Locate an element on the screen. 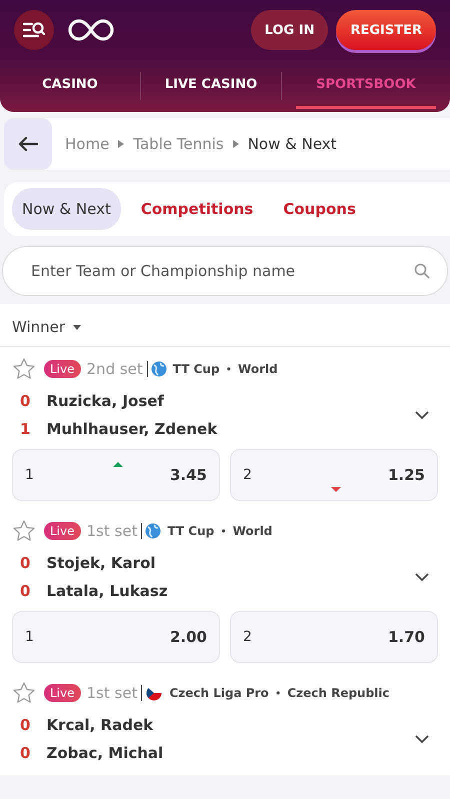 This screenshot has height=799, width=450. competition-label: Czech Liga Pro is located at coordinates (219, 693).